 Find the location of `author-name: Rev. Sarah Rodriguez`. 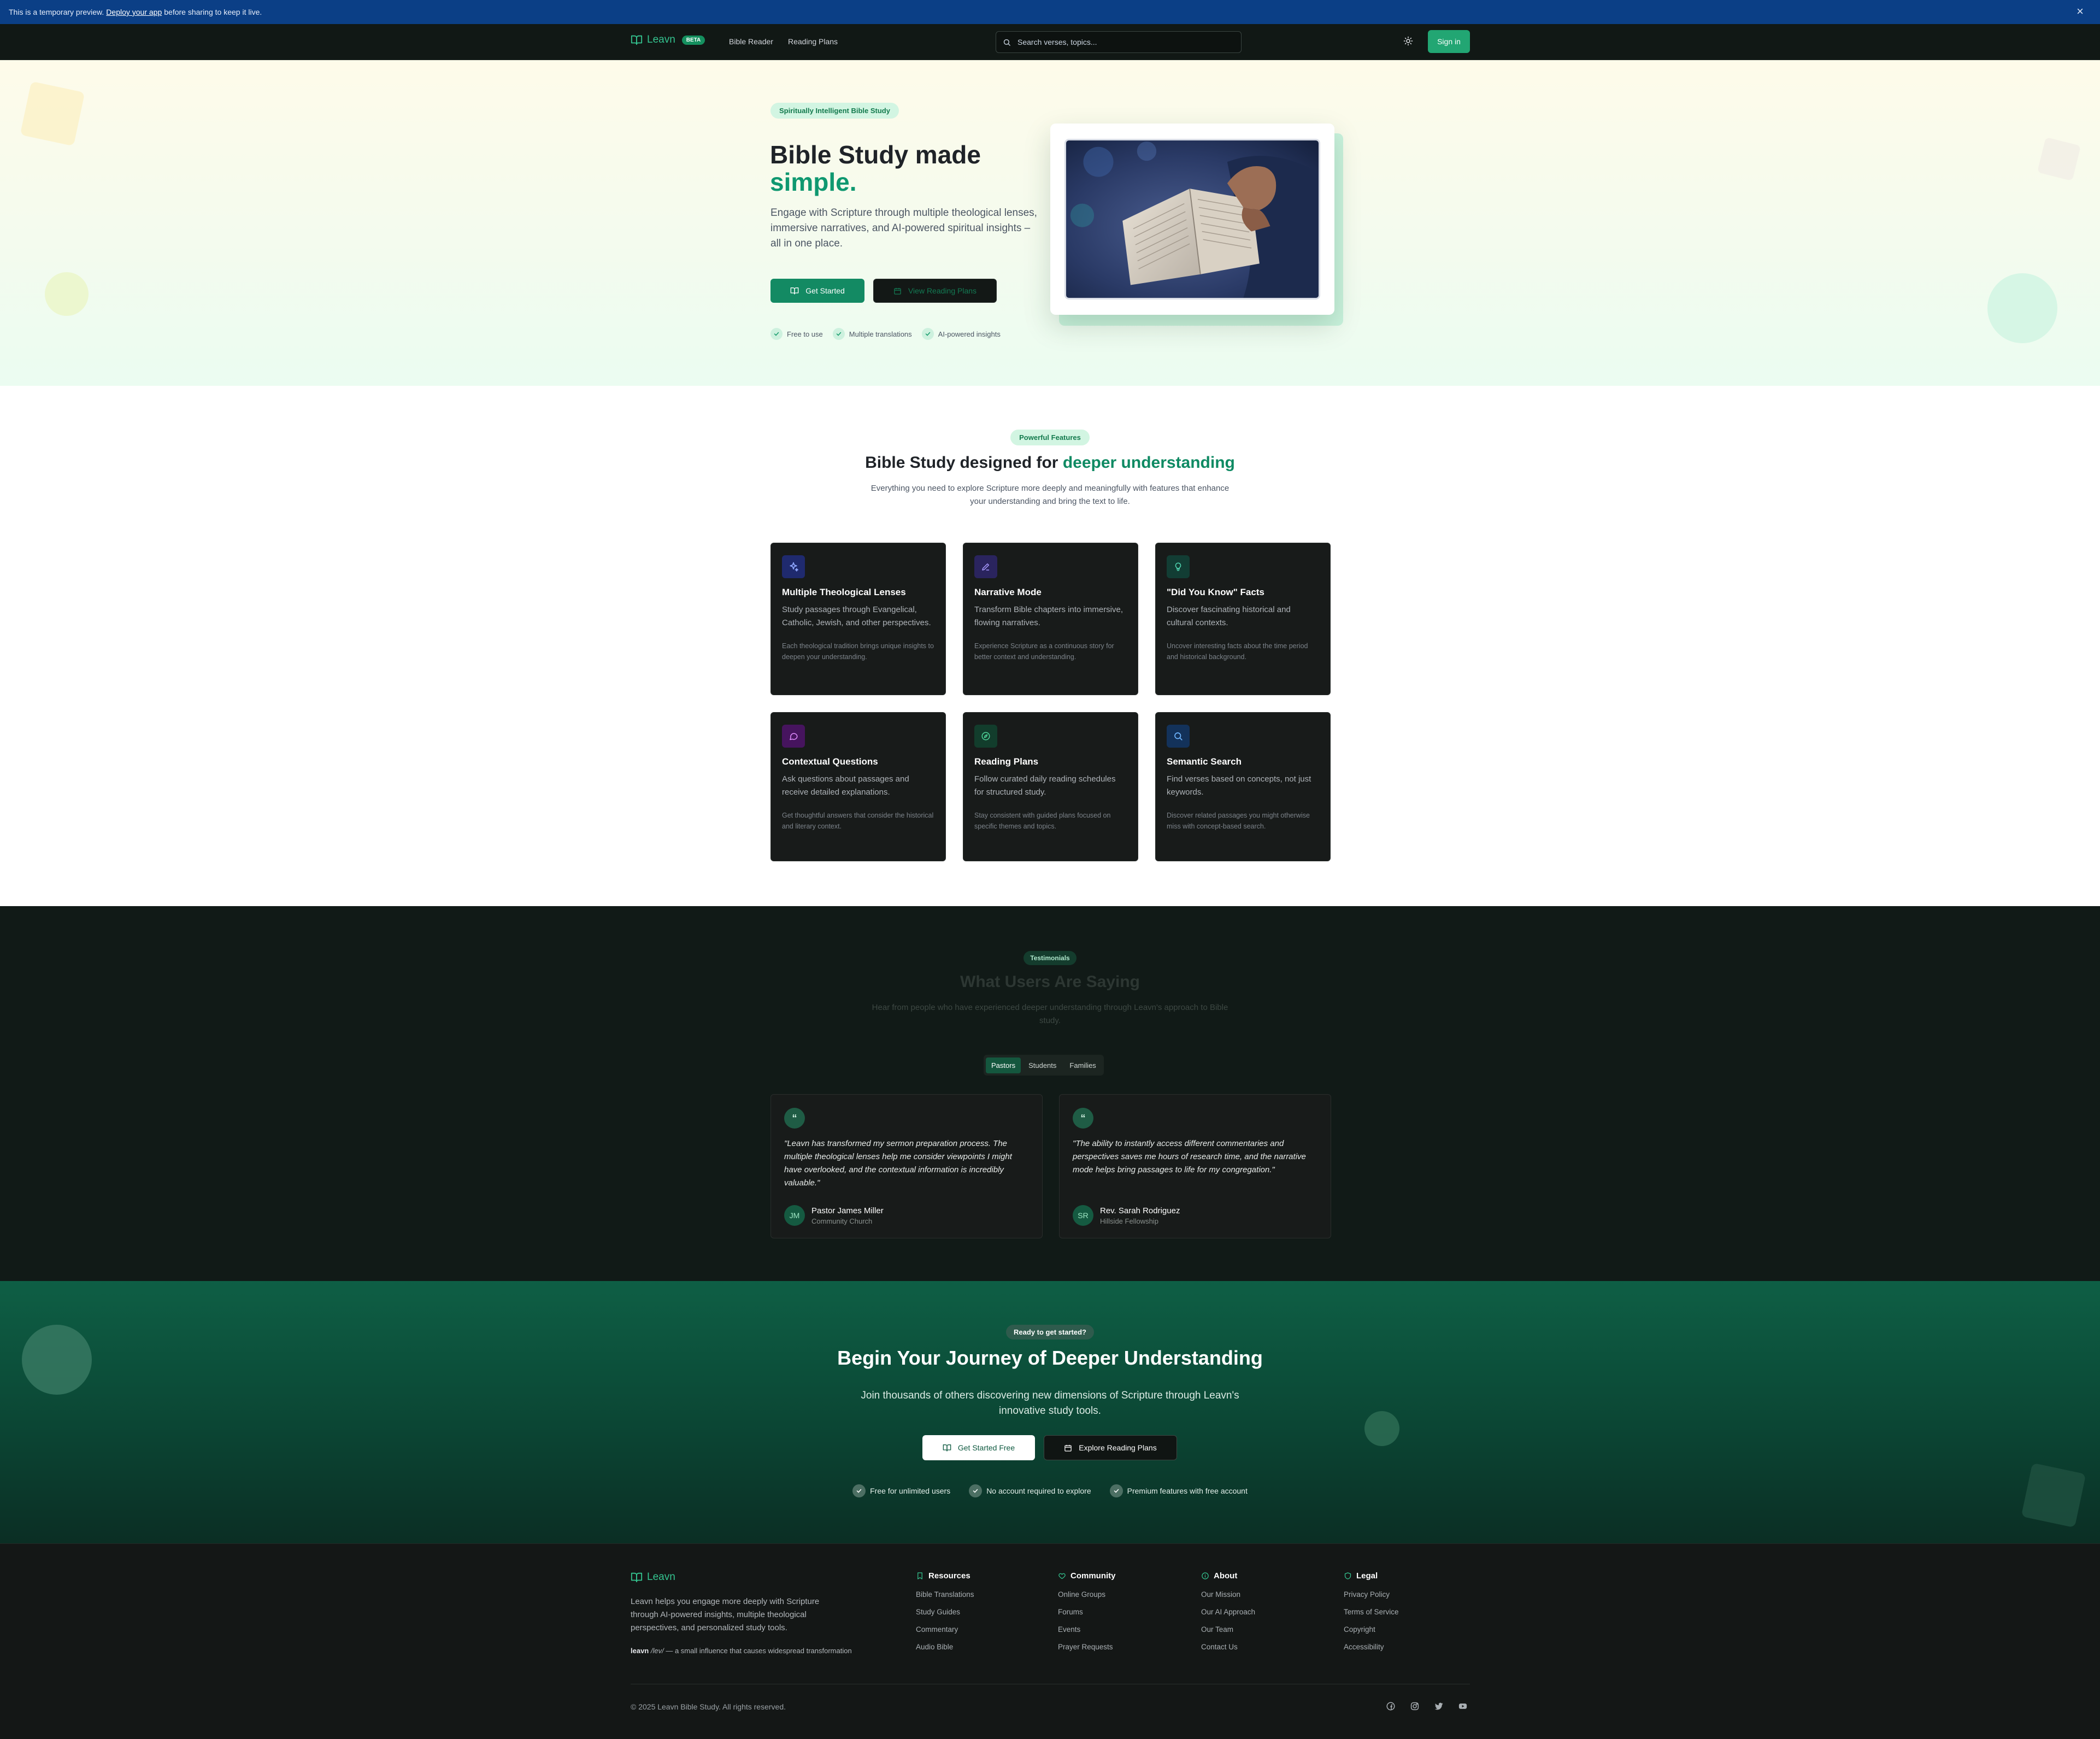

author-name: Rev. Sarah Rodriguez is located at coordinates (1140, 1210).